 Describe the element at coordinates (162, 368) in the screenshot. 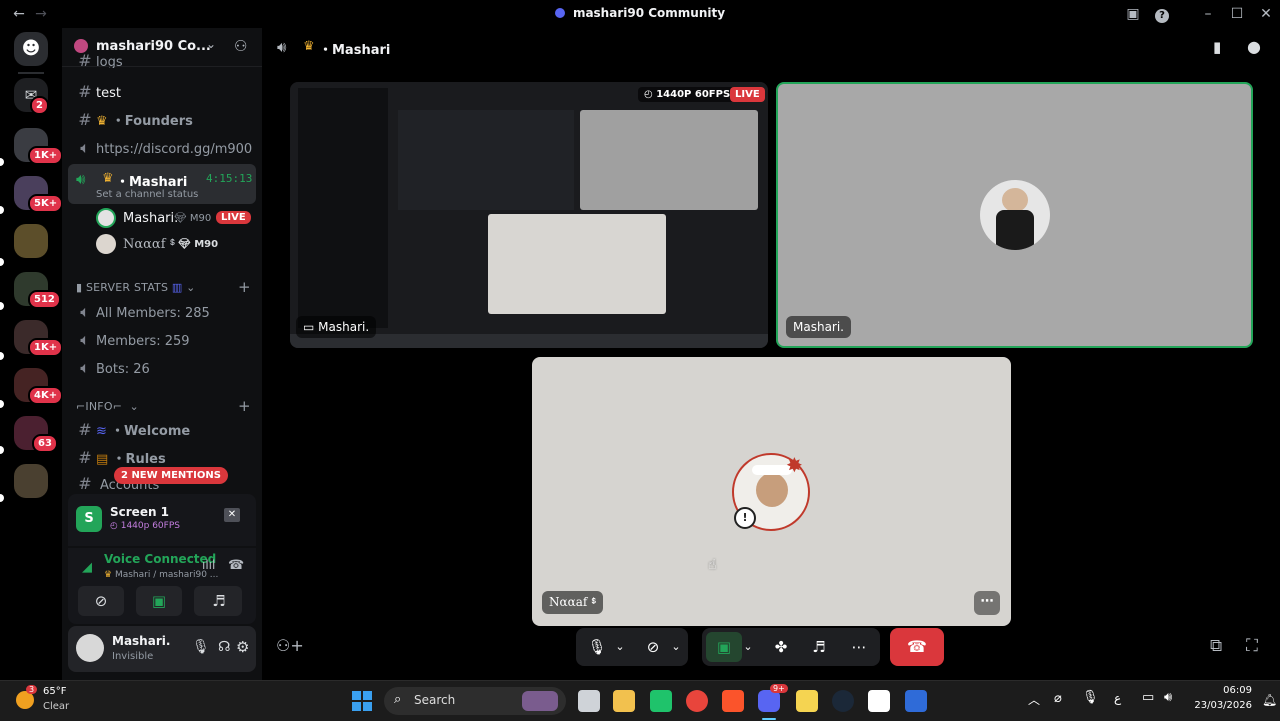

I see `channel-item: 🔈︎ Bots: 26` at that location.